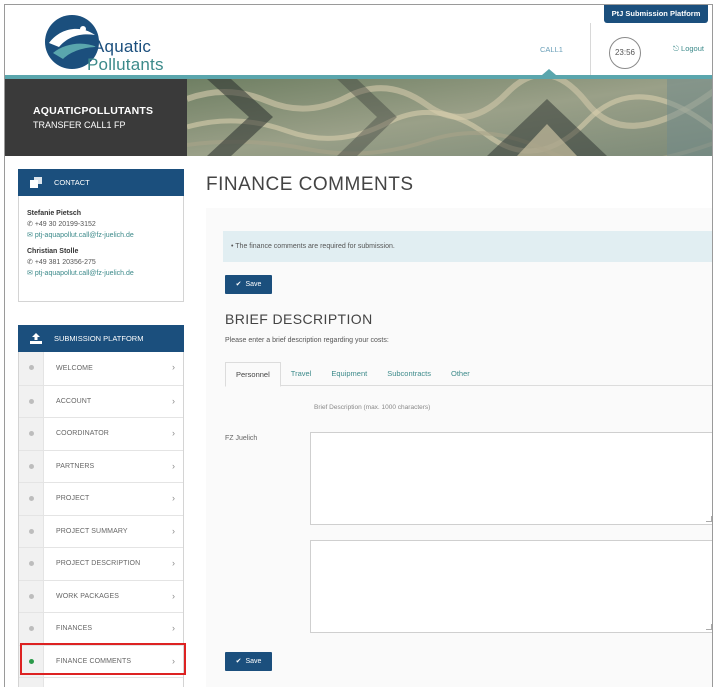  What do you see at coordinates (94, 661) in the screenshot?
I see `sidebar-item-label: FINANCE COMMENTS` at bounding box center [94, 661].